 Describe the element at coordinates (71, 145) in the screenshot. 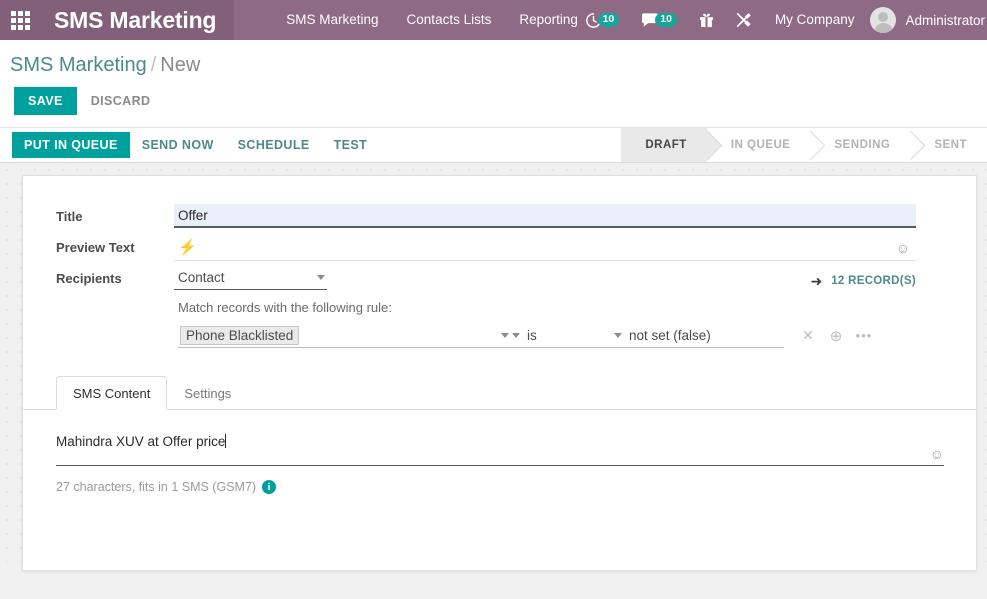

I see `put-in-queue-button: PUT IN QUEUE` at that location.